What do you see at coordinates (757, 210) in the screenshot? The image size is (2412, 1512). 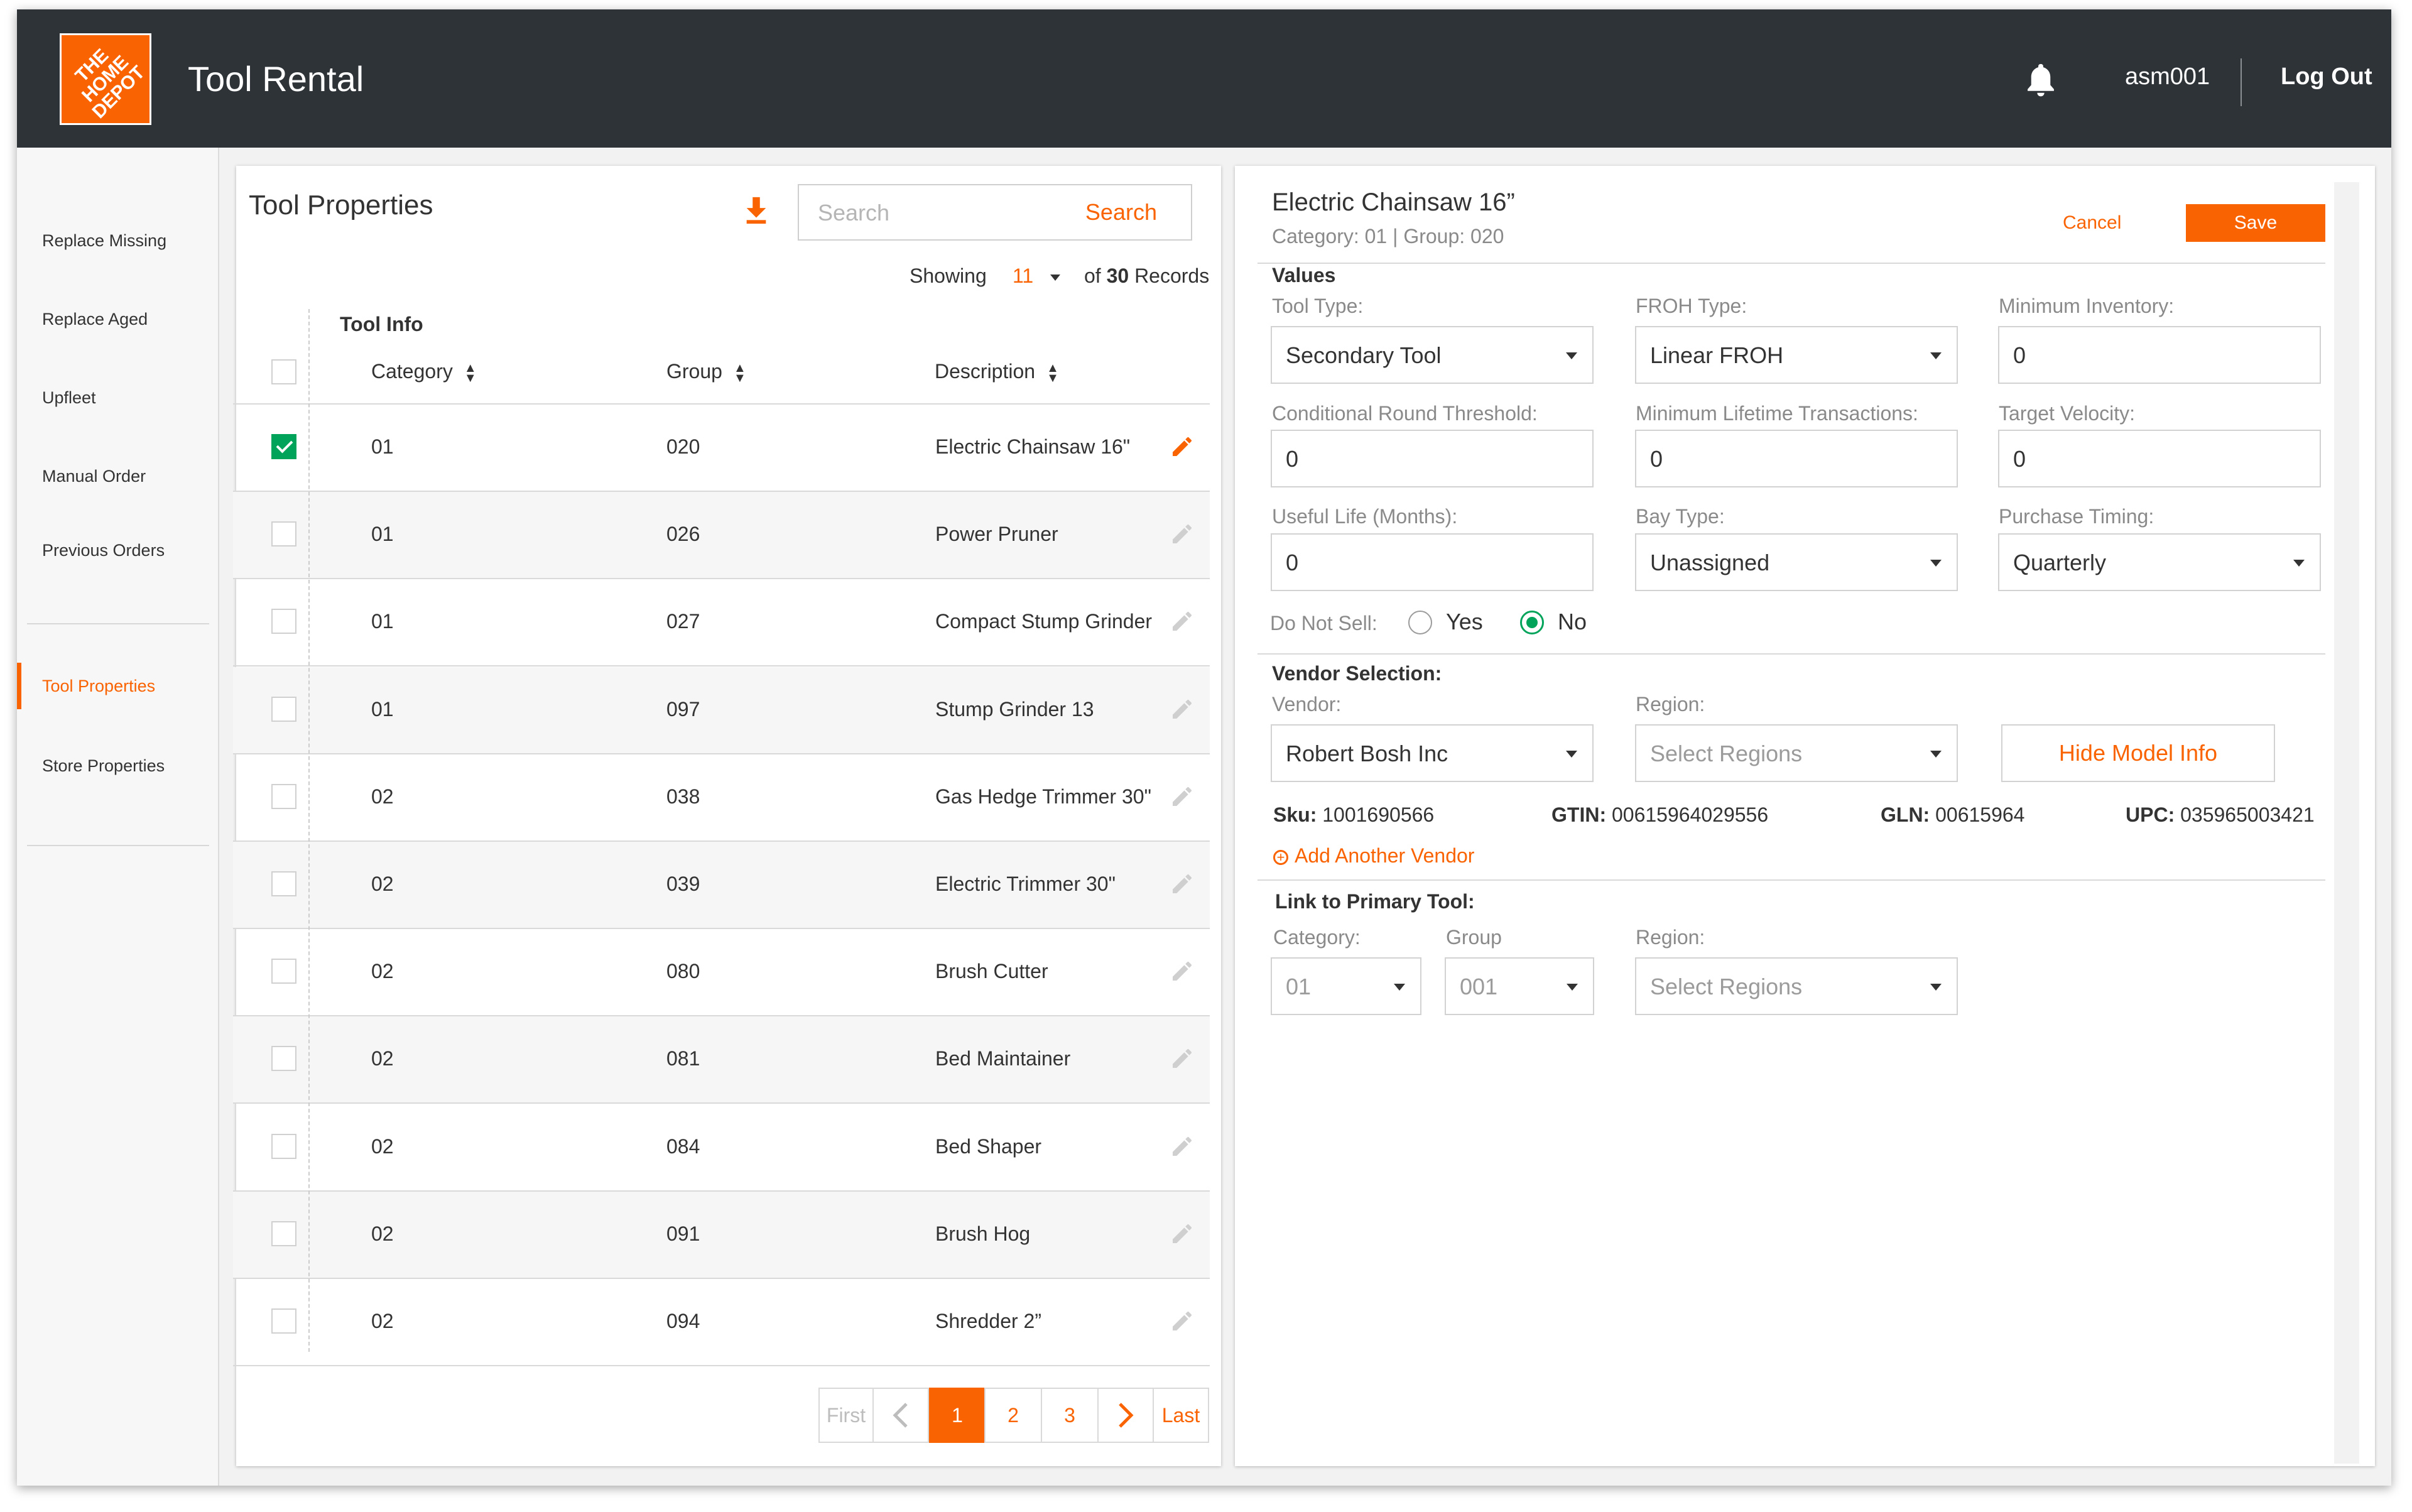 I see `download-icon` at bounding box center [757, 210].